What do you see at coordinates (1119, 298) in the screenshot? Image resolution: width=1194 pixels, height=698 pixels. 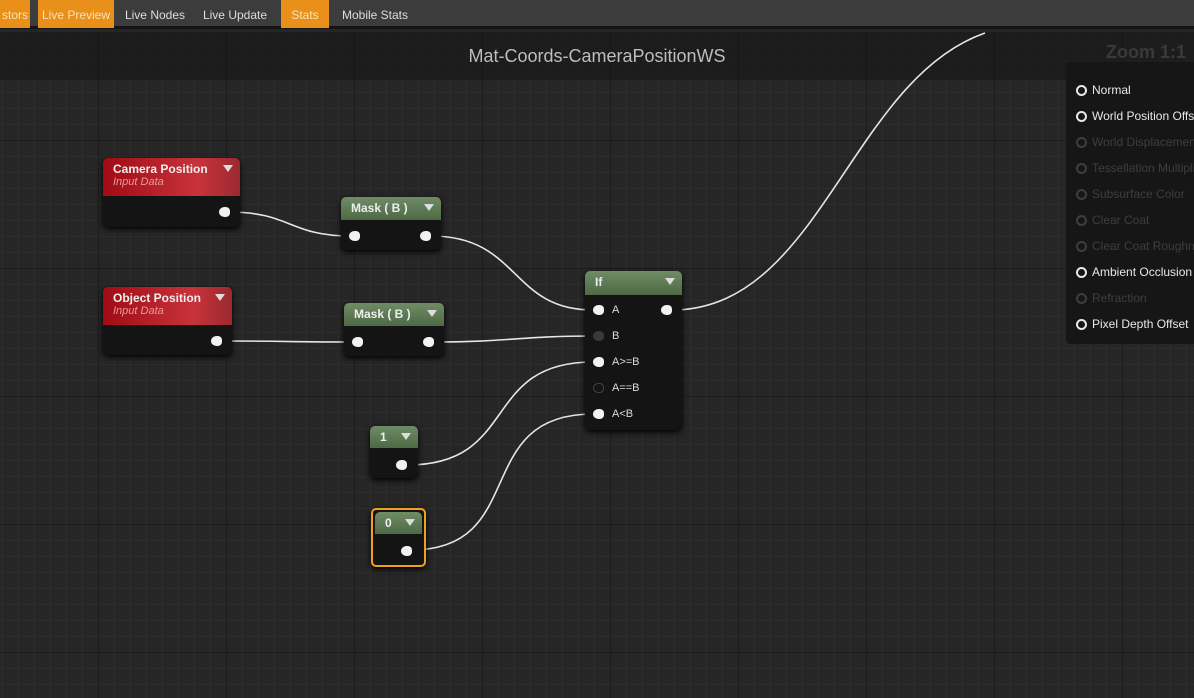 I see `pin-label: Refraction` at bounding box center [1119, 298].